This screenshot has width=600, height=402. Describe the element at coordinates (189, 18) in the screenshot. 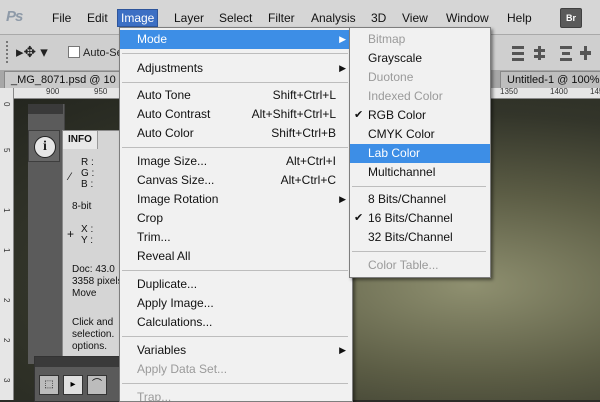

I see `menu-layer: Layer` at that location.